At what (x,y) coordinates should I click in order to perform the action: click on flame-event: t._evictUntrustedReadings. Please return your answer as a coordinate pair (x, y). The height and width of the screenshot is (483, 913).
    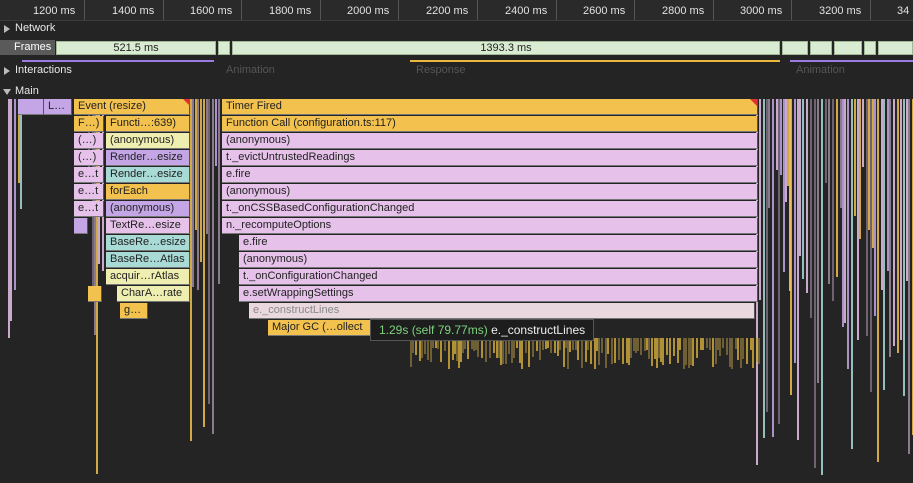
    Looking at the image, I should click on (490, 158).